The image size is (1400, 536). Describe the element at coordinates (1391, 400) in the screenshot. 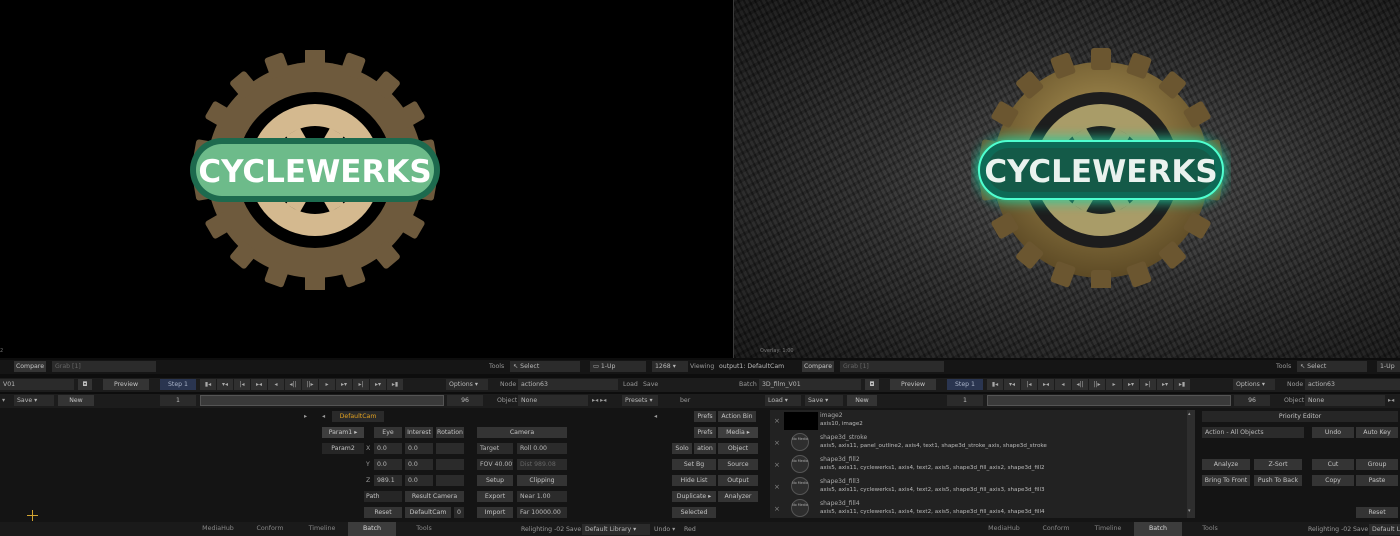

I see `nav-arrows-icon: ▸◂` at that location.